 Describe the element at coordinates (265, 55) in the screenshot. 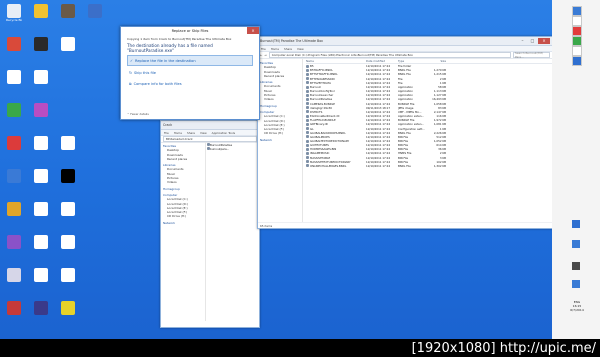

I see `forward-arrow-icon: →` at that location.